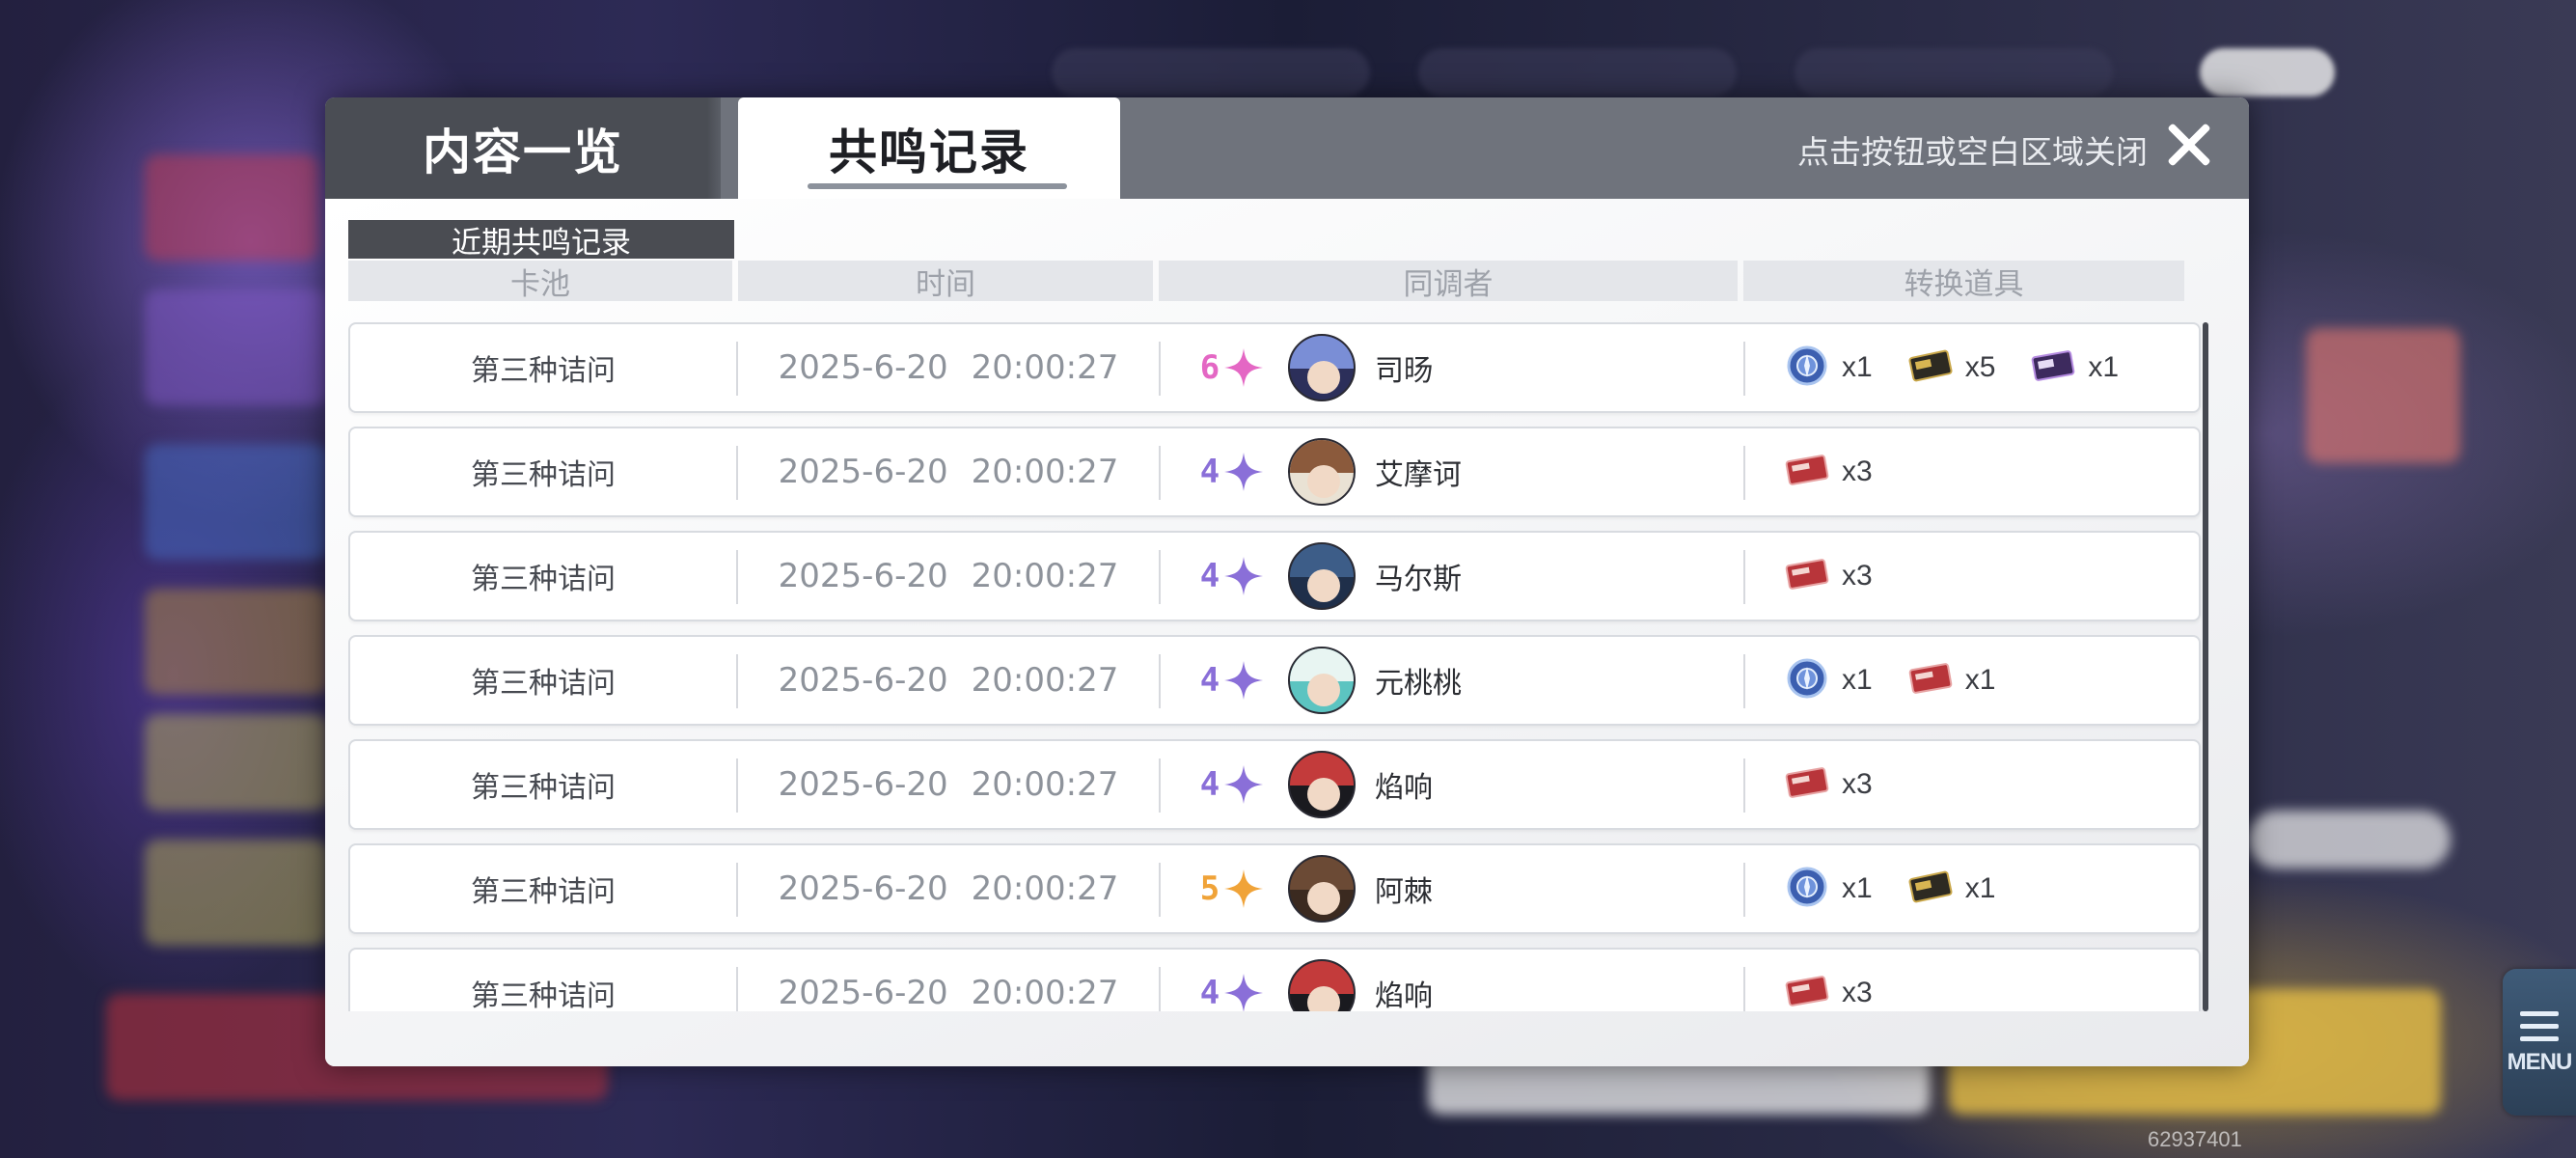 The width and height of the screenshot is (2576, 1158). What do you see at coordinates (1404, 995) in the screenshot?
I see `resonator-name: 焰响` at bounding box center [1404, 995].